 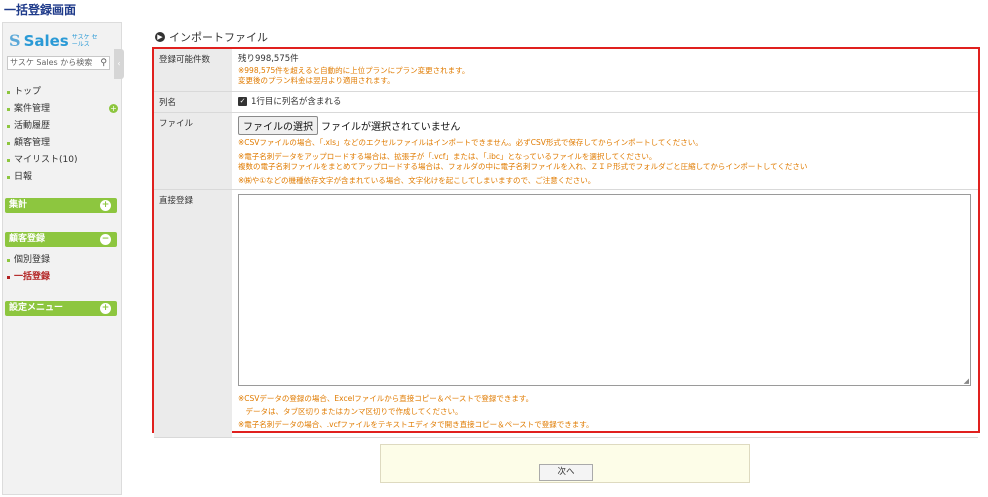 I want to click on next-button: 次へ, so click(x=566, y=472).